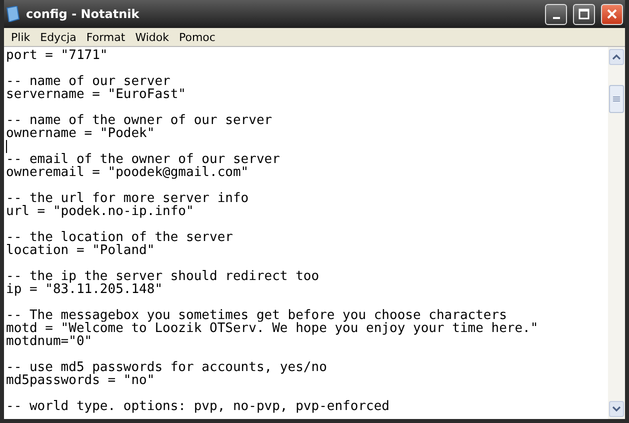 This screenshot has height=423, width=629. I want to click on menu-item: Format, so click(105, 37).